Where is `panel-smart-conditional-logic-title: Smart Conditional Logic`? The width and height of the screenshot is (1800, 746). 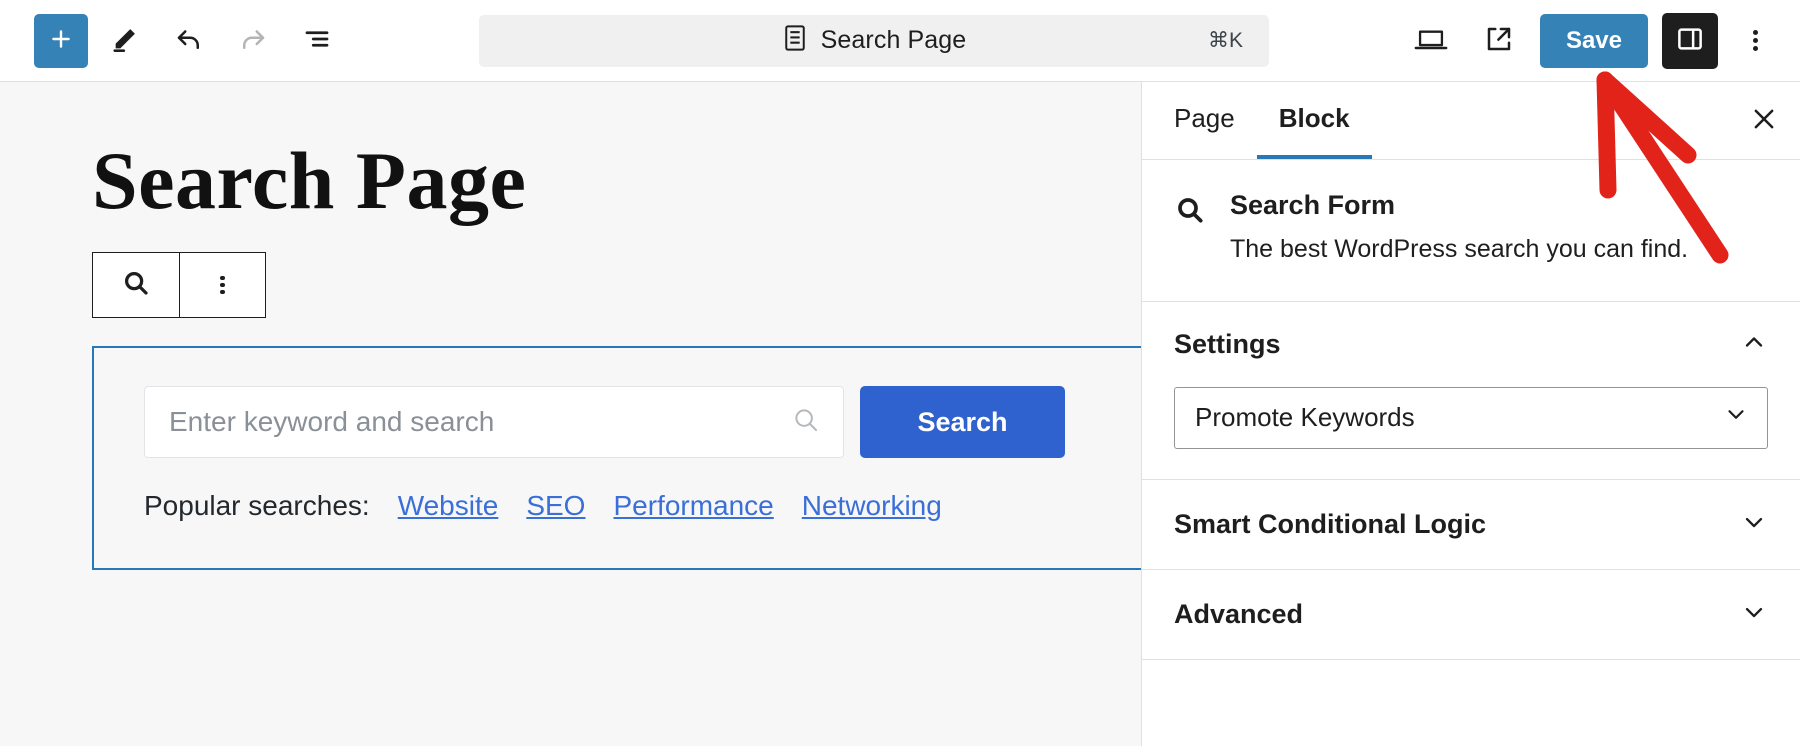
panel-smart-conditional-logic-title: Smart Conditional Logic is located at coordinates (1330, 523).